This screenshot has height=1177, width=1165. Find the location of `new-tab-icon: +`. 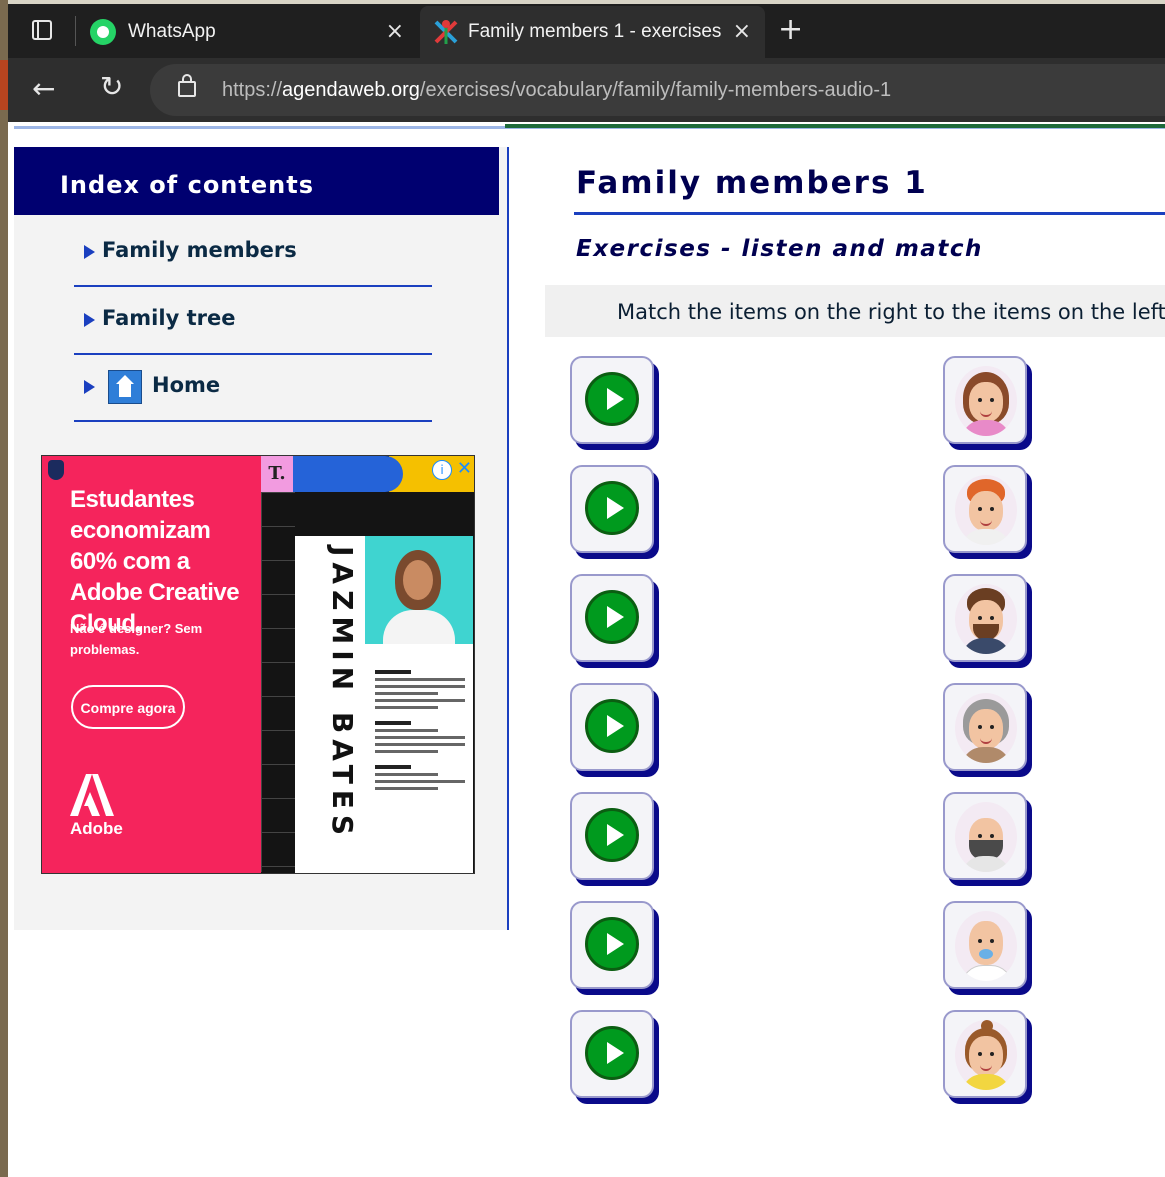

new-tab-icon: + is located at coordinates (790, 30).